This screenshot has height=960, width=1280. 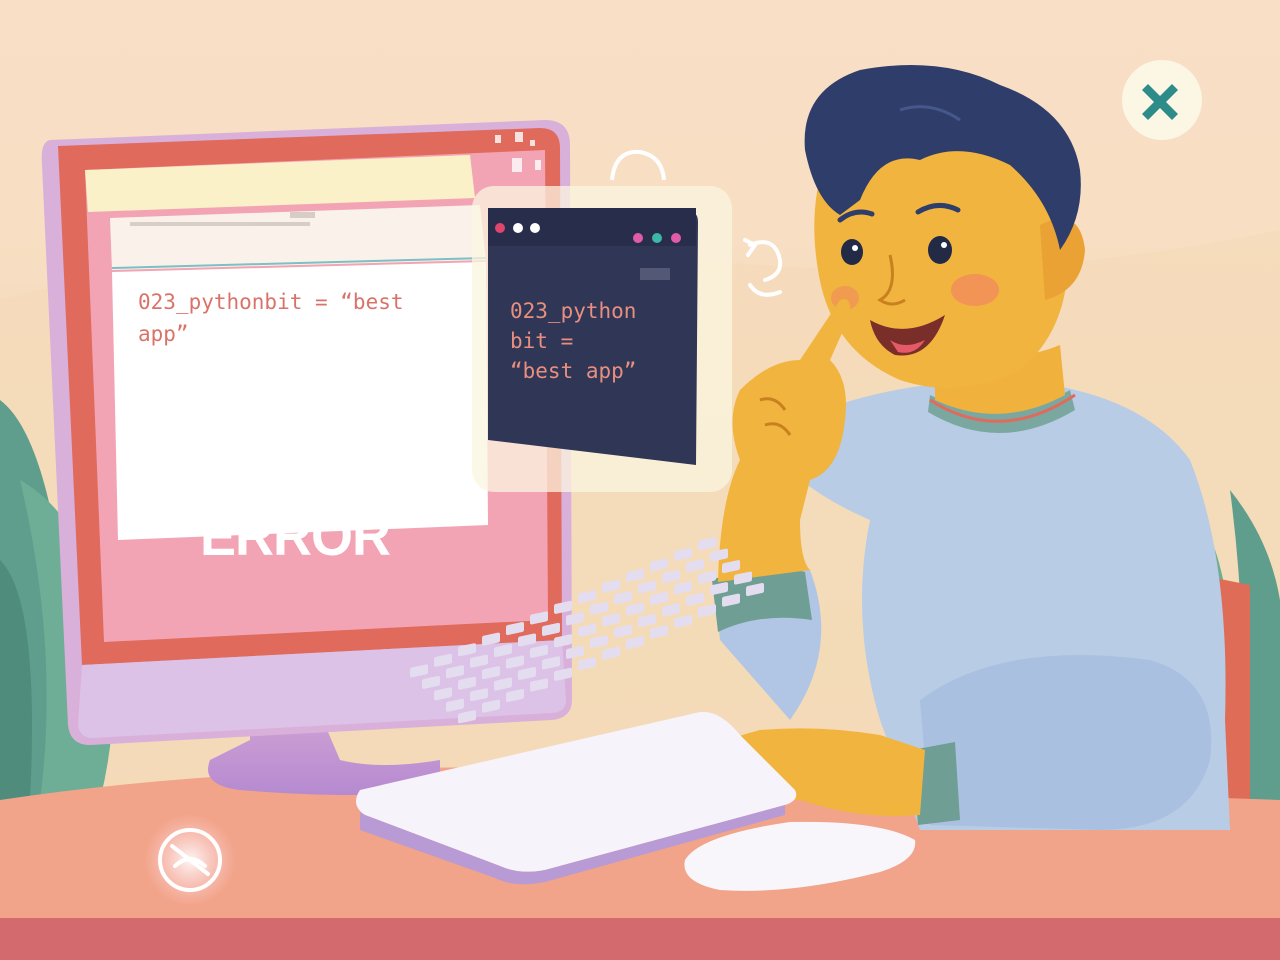 What do you see at coordinates (573, 341) in the screenshot?
I see `floating-window-code: 023_python bit = “best app”` at bounding box center [573, 341].